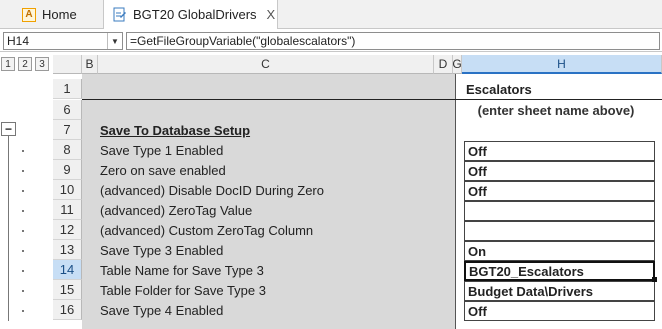  Describe the element at coordinates (67, 270) in the screenshot. I see `row-header-14: 14` at that location.